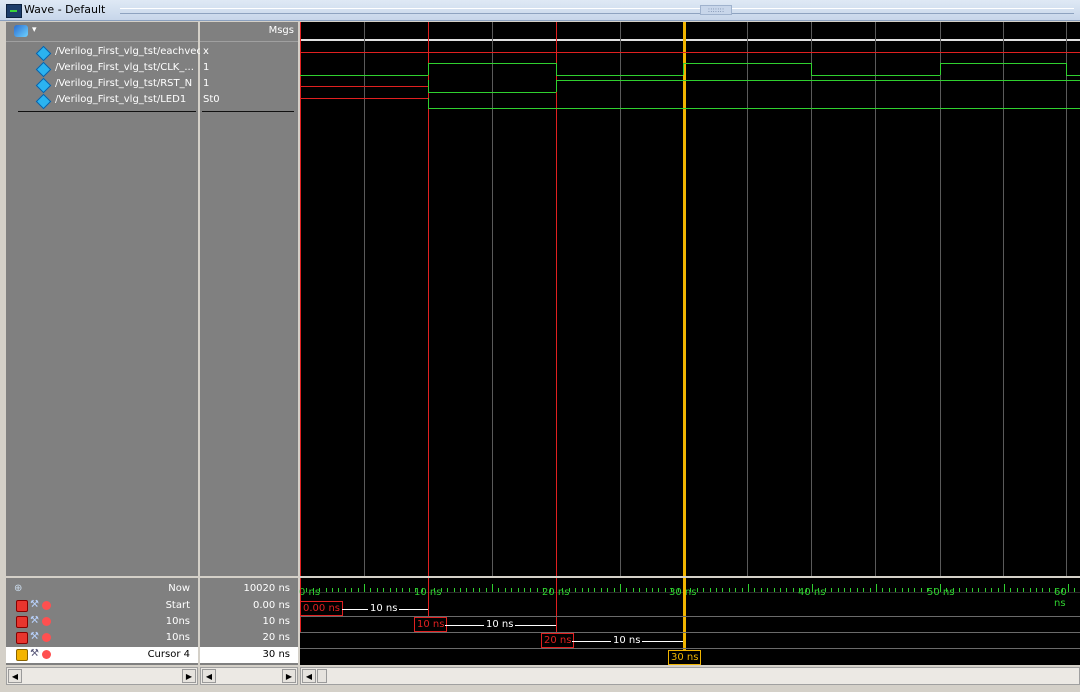 The image size is (1080, 692). What do you see at coordinates (276, 621) in the screenshot?
I see `cursor-value: 10 ns` at bounding box center [276, 621].